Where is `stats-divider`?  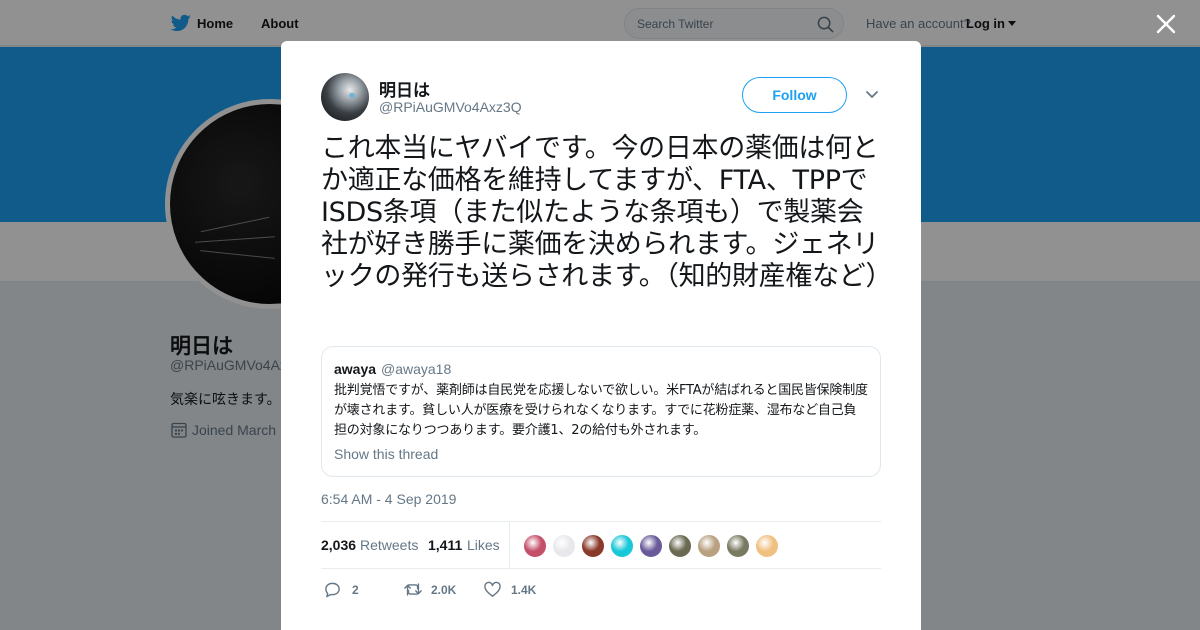
stats-divider is located at coordinates (509, 545).